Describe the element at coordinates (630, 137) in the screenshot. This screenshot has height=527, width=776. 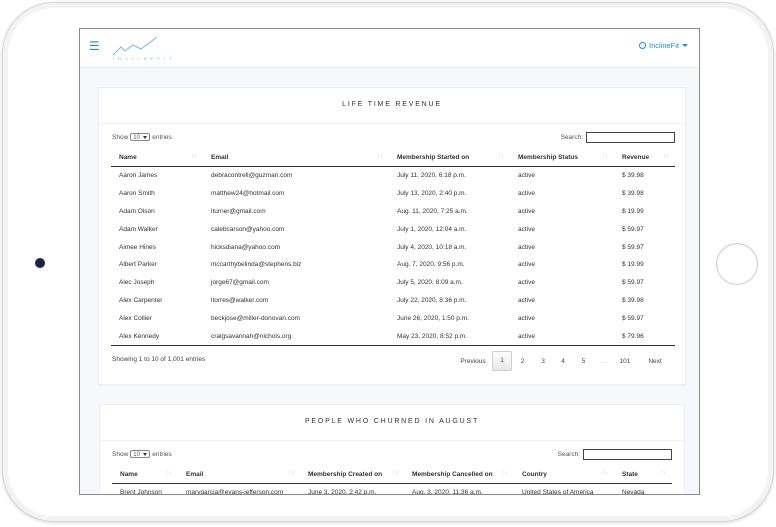
I see `revenue-search-input` at that location.